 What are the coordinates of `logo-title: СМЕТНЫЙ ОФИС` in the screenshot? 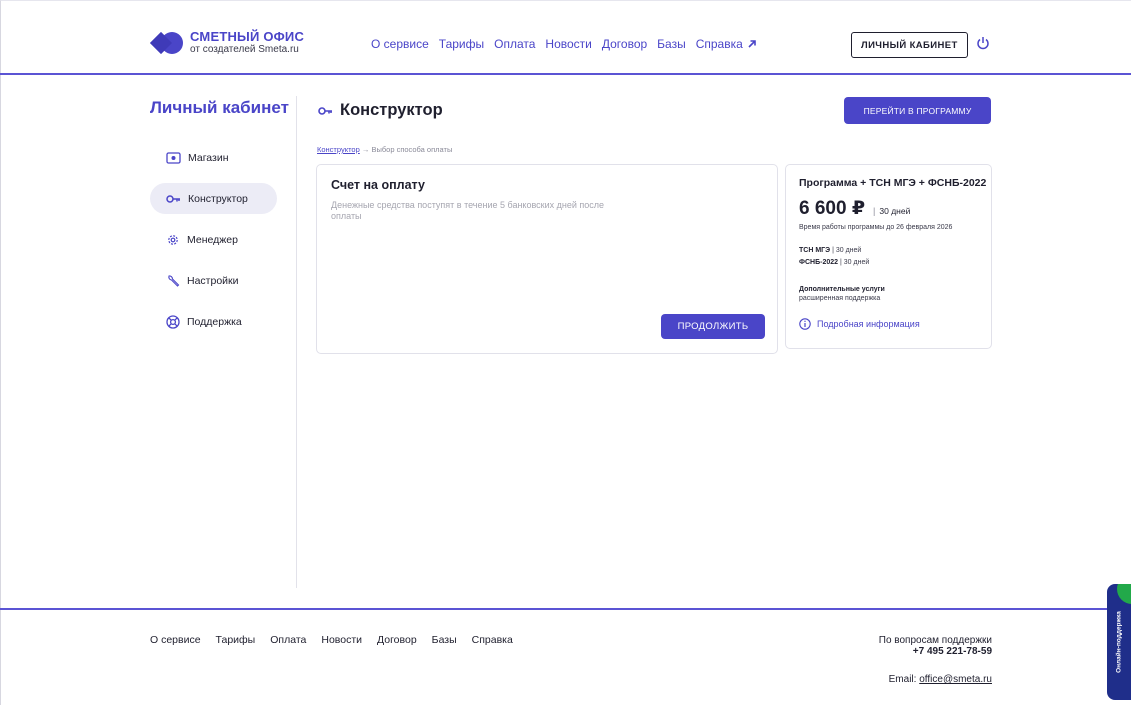 It's located at (247, 36).